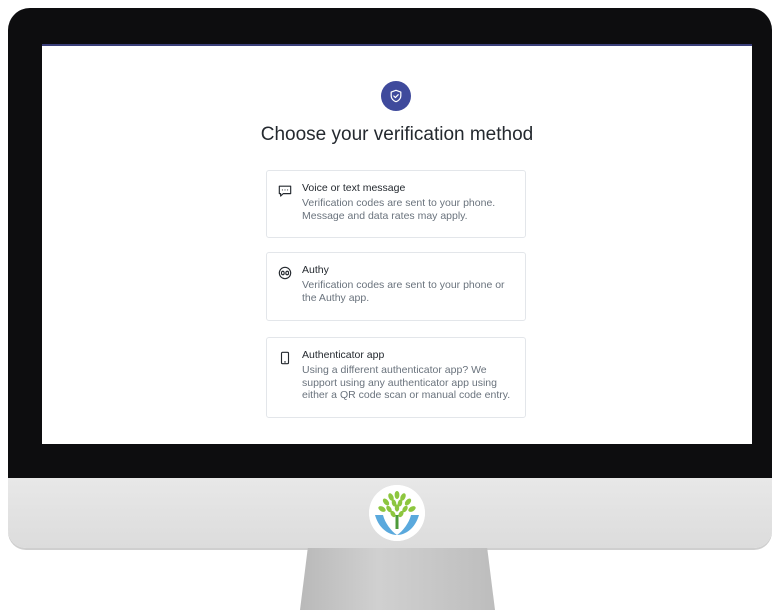 This screenshot has width=772, height=610. Describe the element at coordinates (397, 513) in the screenshot. I see `tree-logo-icon` at that location.